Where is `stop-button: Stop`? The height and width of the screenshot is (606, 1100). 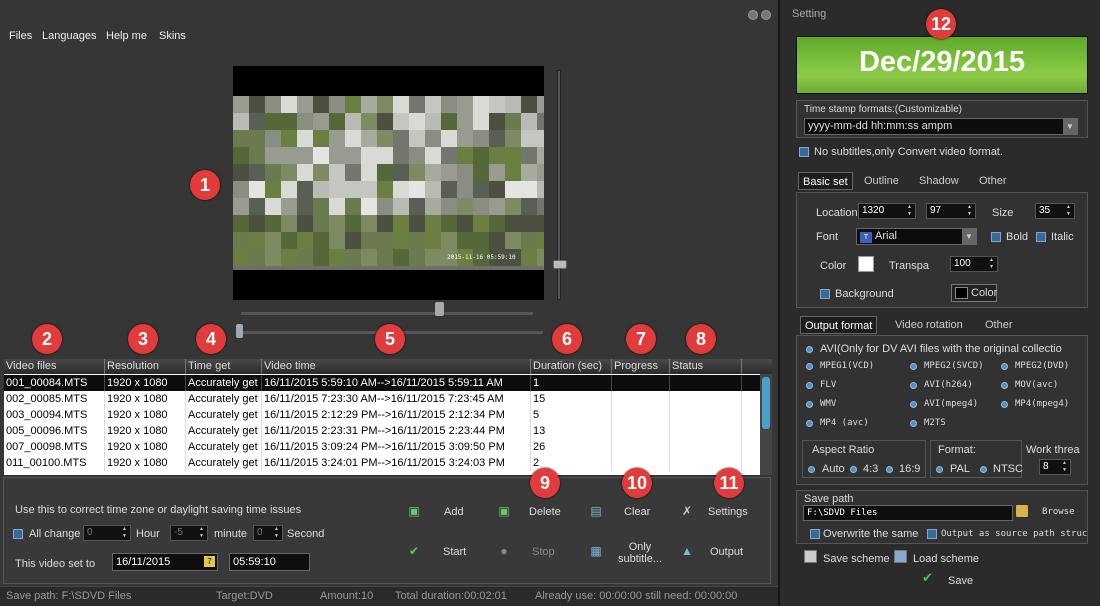
stop-button: Stop is located at coordinates (543, 552).